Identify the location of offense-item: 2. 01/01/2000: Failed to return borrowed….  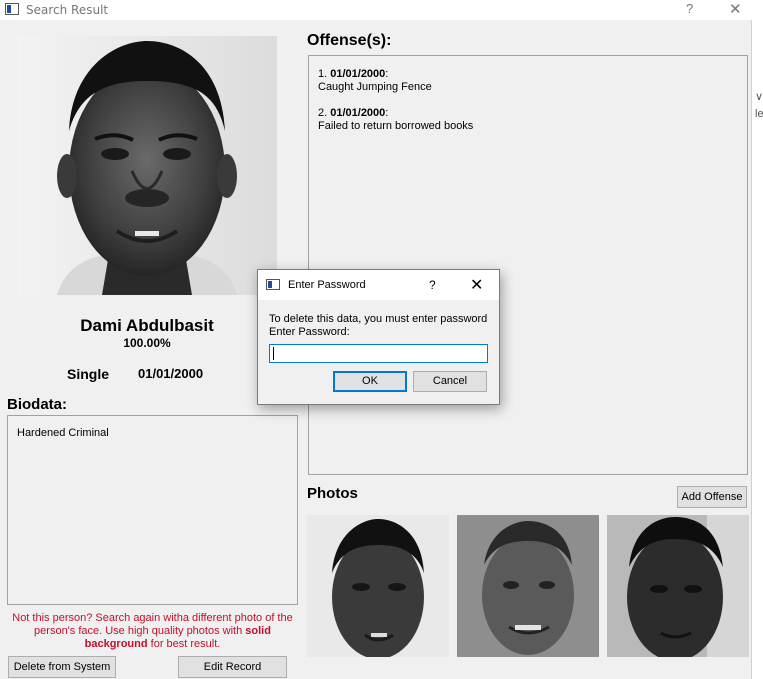
(396, 119).